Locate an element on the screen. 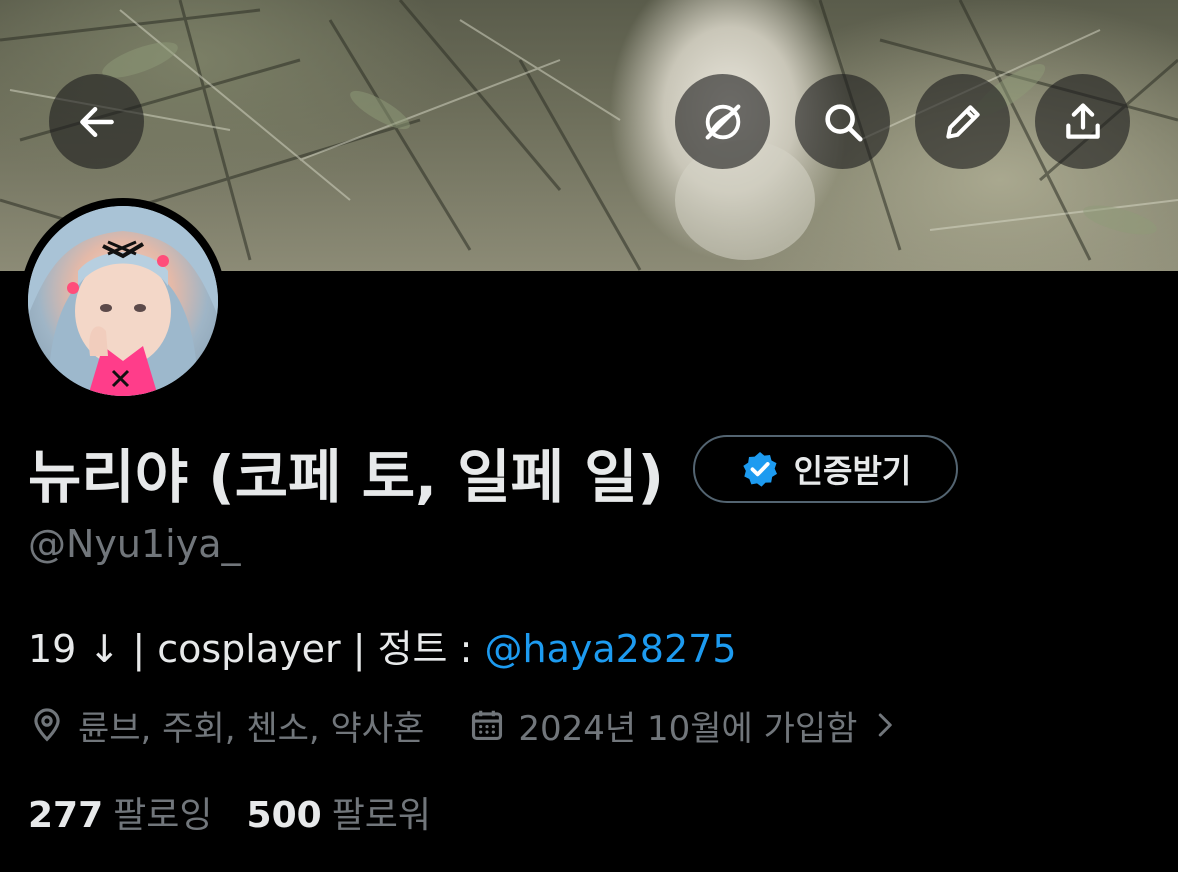 The image size is (1178, 872). get-verified-button: 인증받기 is located at coordinates (825, 469).